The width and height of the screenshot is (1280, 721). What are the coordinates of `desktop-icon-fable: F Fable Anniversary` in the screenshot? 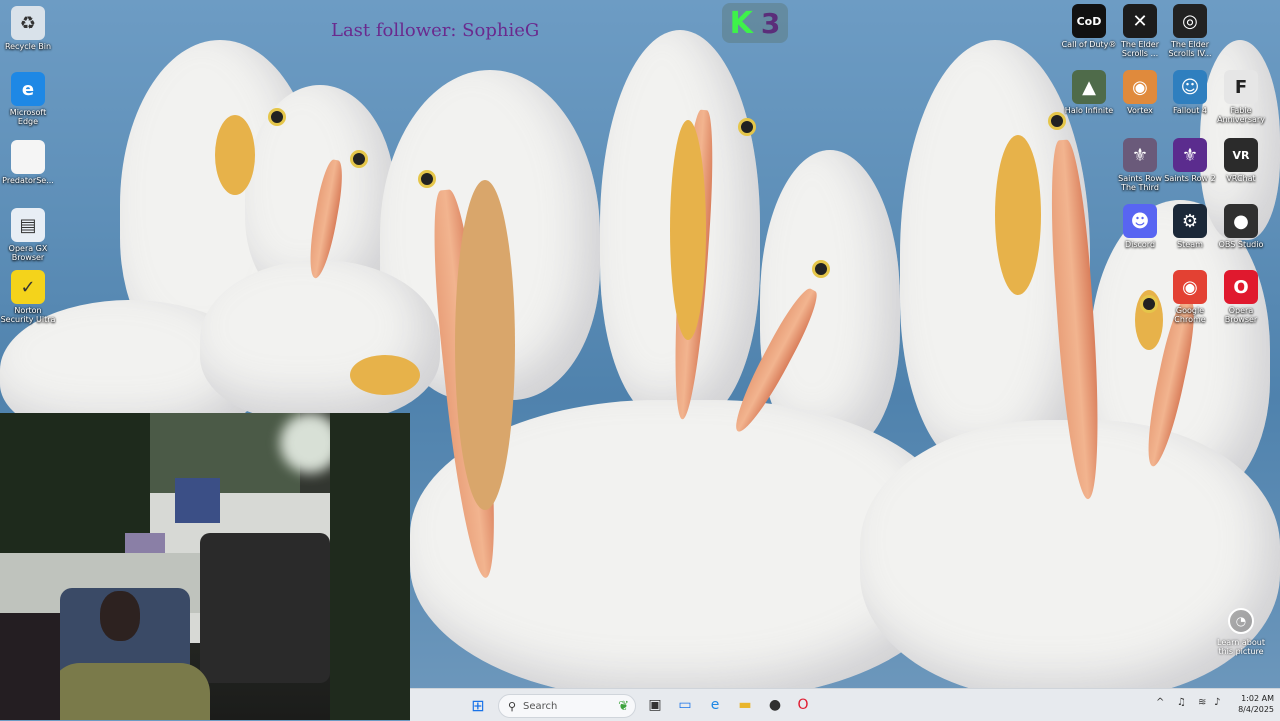 It's located at (1241, 97).